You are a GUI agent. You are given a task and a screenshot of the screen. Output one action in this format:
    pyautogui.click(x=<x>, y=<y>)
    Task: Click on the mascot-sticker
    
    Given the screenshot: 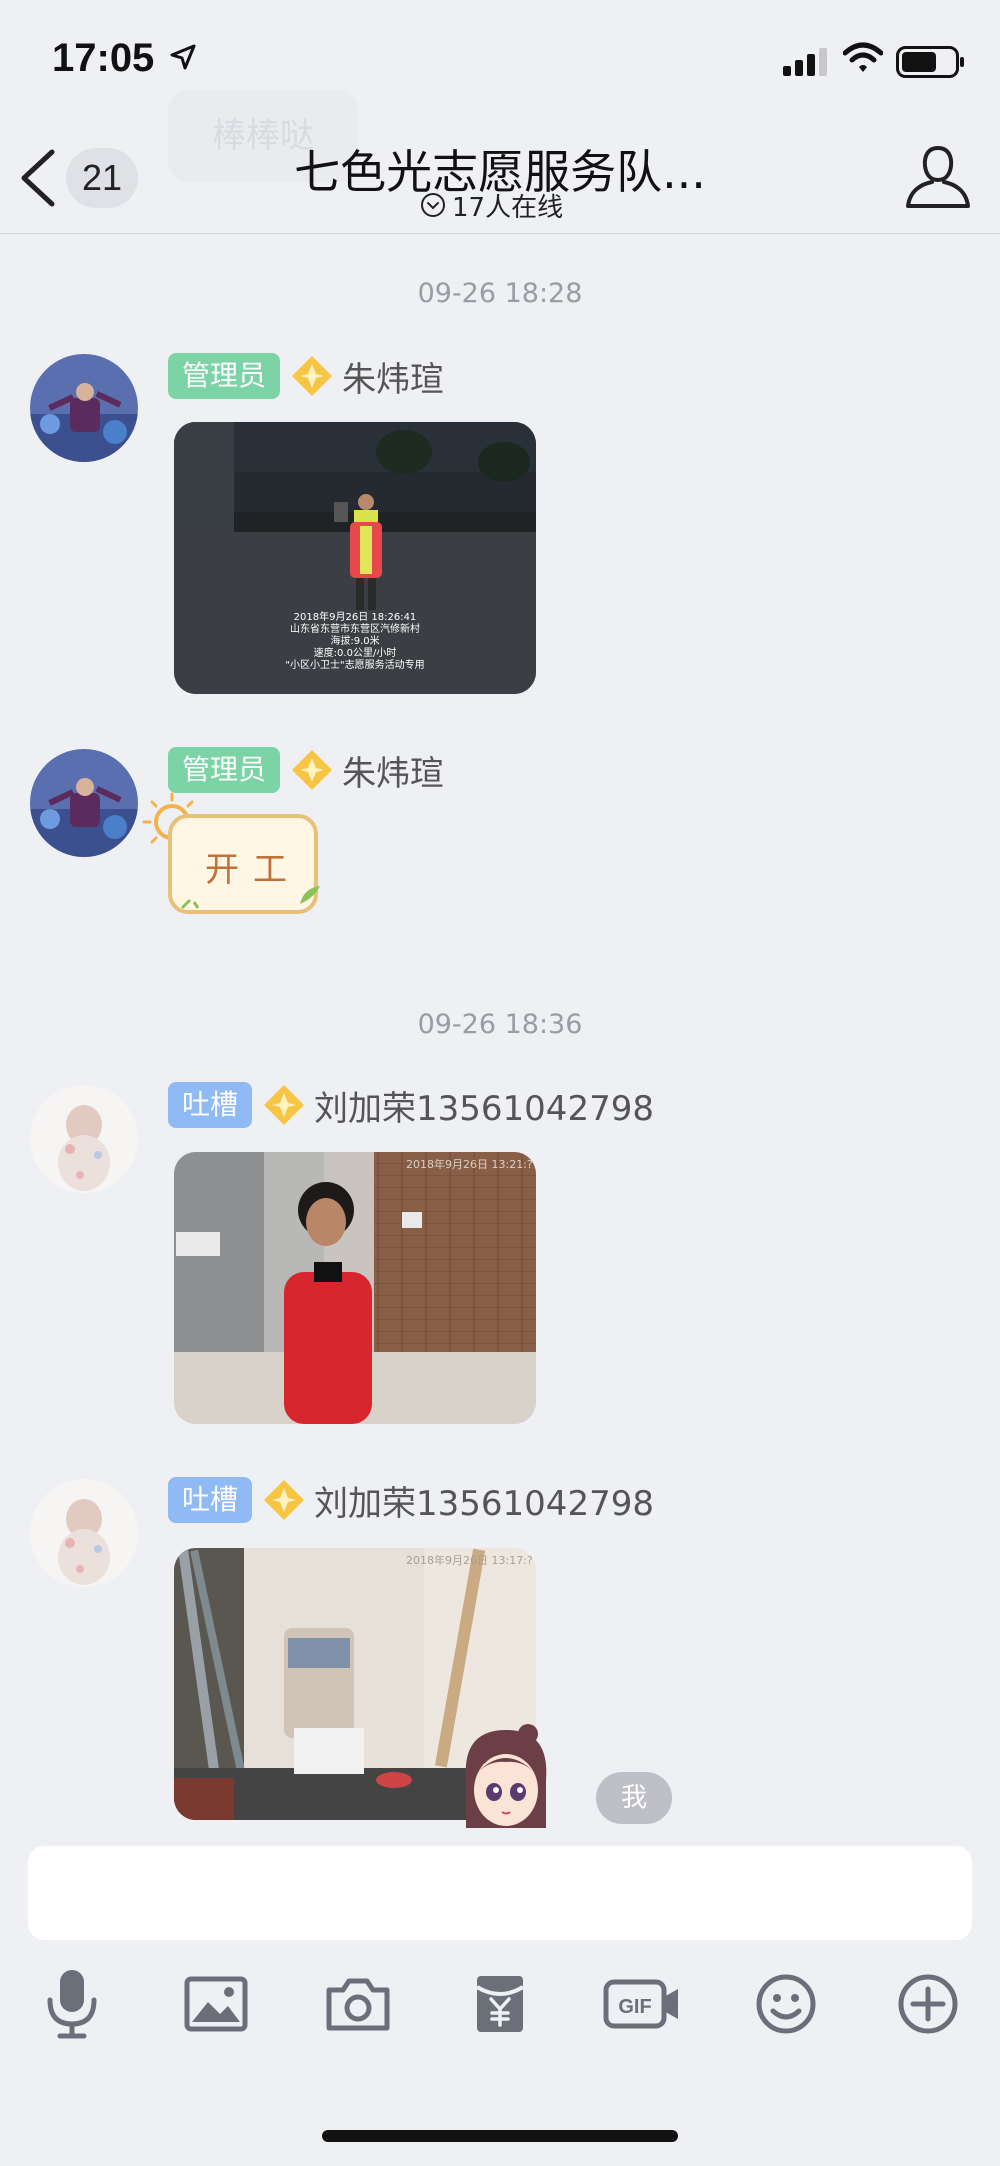 What is the action you would take?
    pyautogui.click(x=506, y=1774)
    